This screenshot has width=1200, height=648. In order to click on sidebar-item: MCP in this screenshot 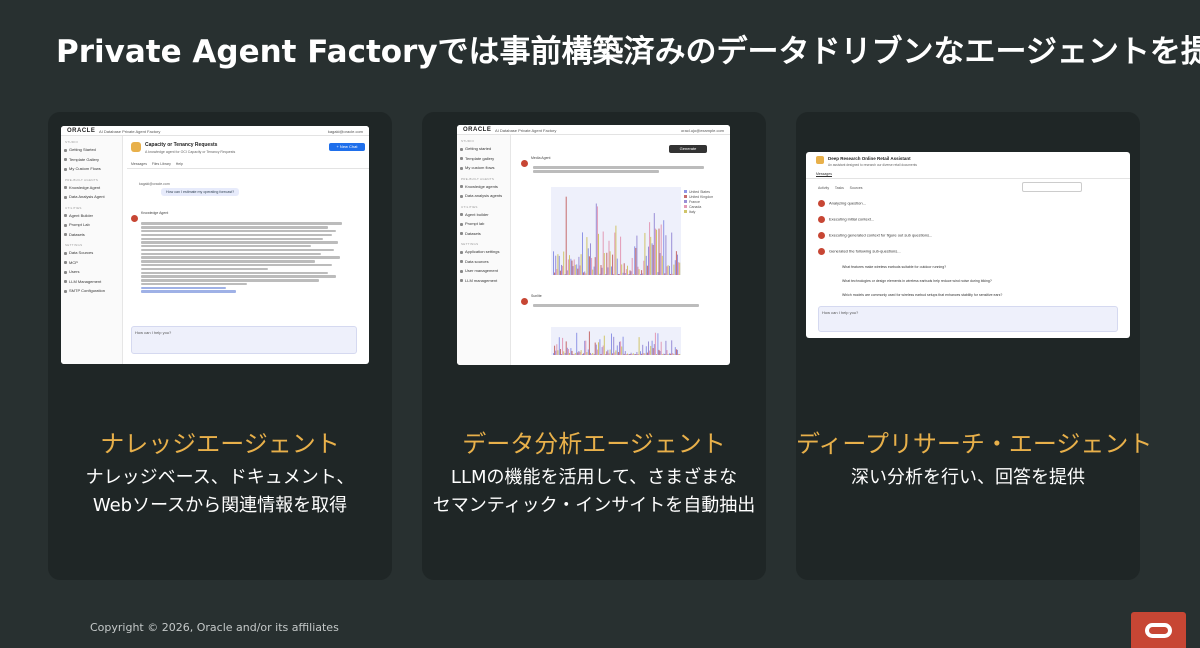, I will do `click(91, 263)`.